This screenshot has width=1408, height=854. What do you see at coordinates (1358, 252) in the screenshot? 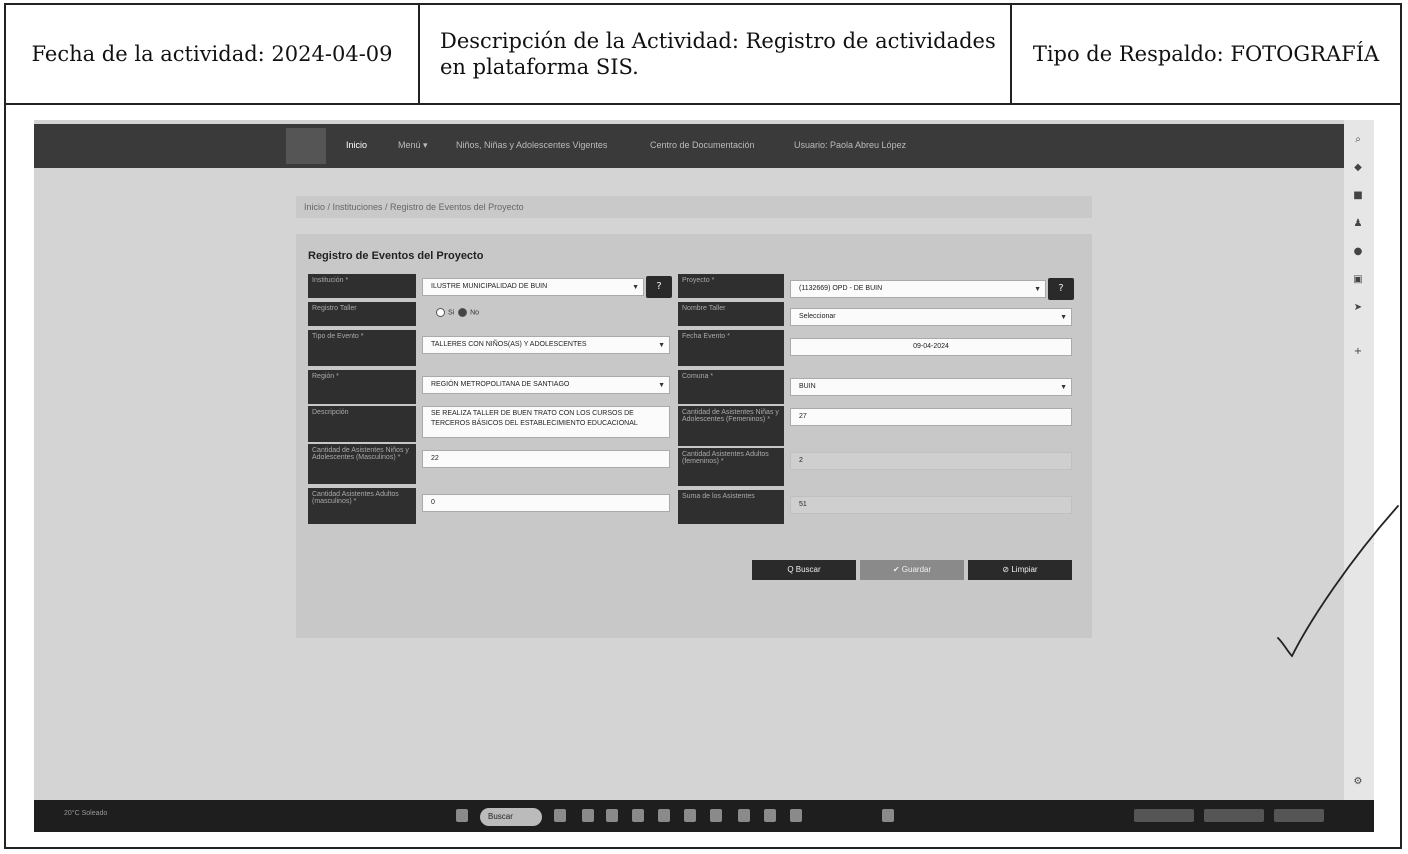
I see `circle-icon: ●` at bounding box center [1358, 252].